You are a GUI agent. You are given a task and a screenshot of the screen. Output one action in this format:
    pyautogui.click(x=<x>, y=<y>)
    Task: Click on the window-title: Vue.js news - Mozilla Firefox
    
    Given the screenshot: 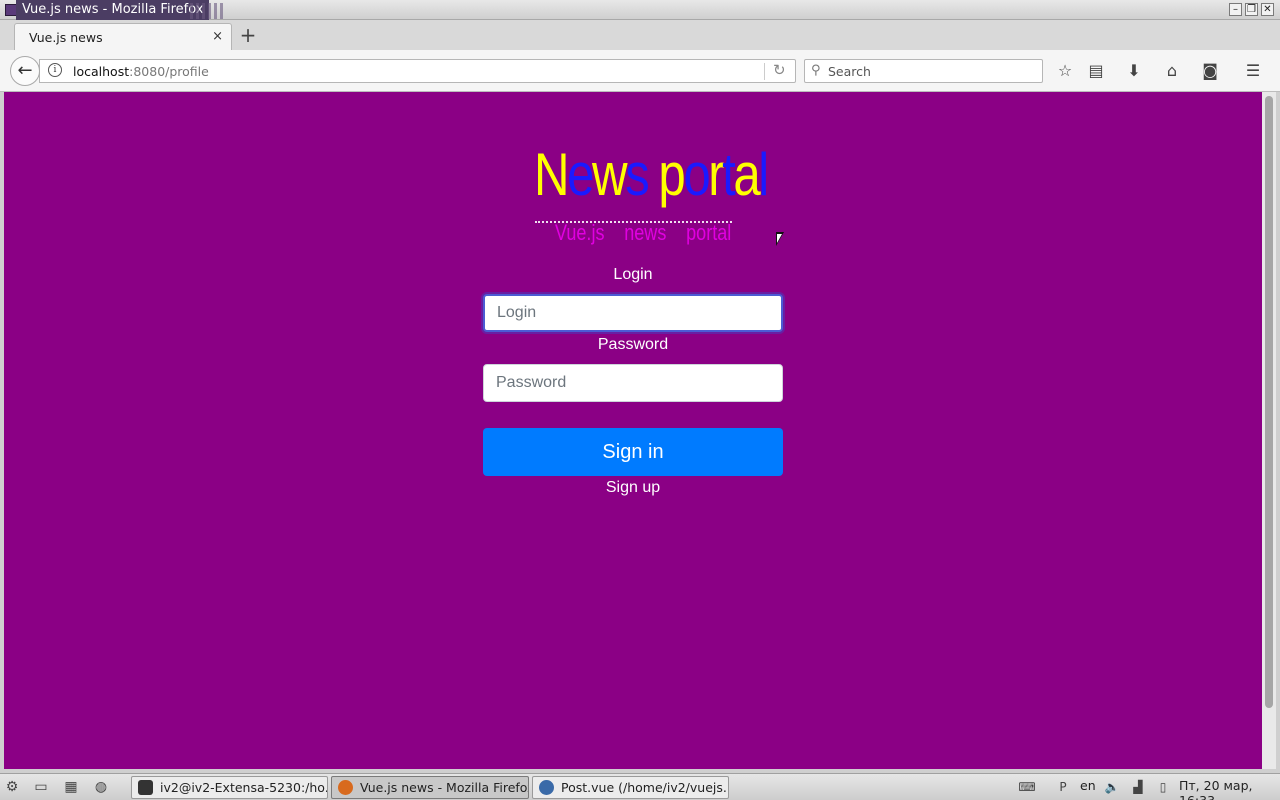 What is the action you would take?
    pyautogui.click(x=113, y=10)
    